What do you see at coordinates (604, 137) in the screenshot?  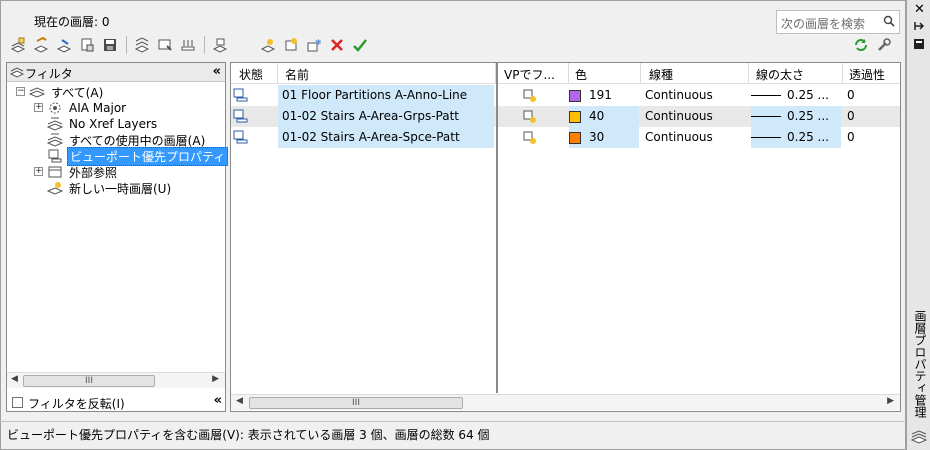 I see `layer-color: 30` at bounding box center [604, 137].